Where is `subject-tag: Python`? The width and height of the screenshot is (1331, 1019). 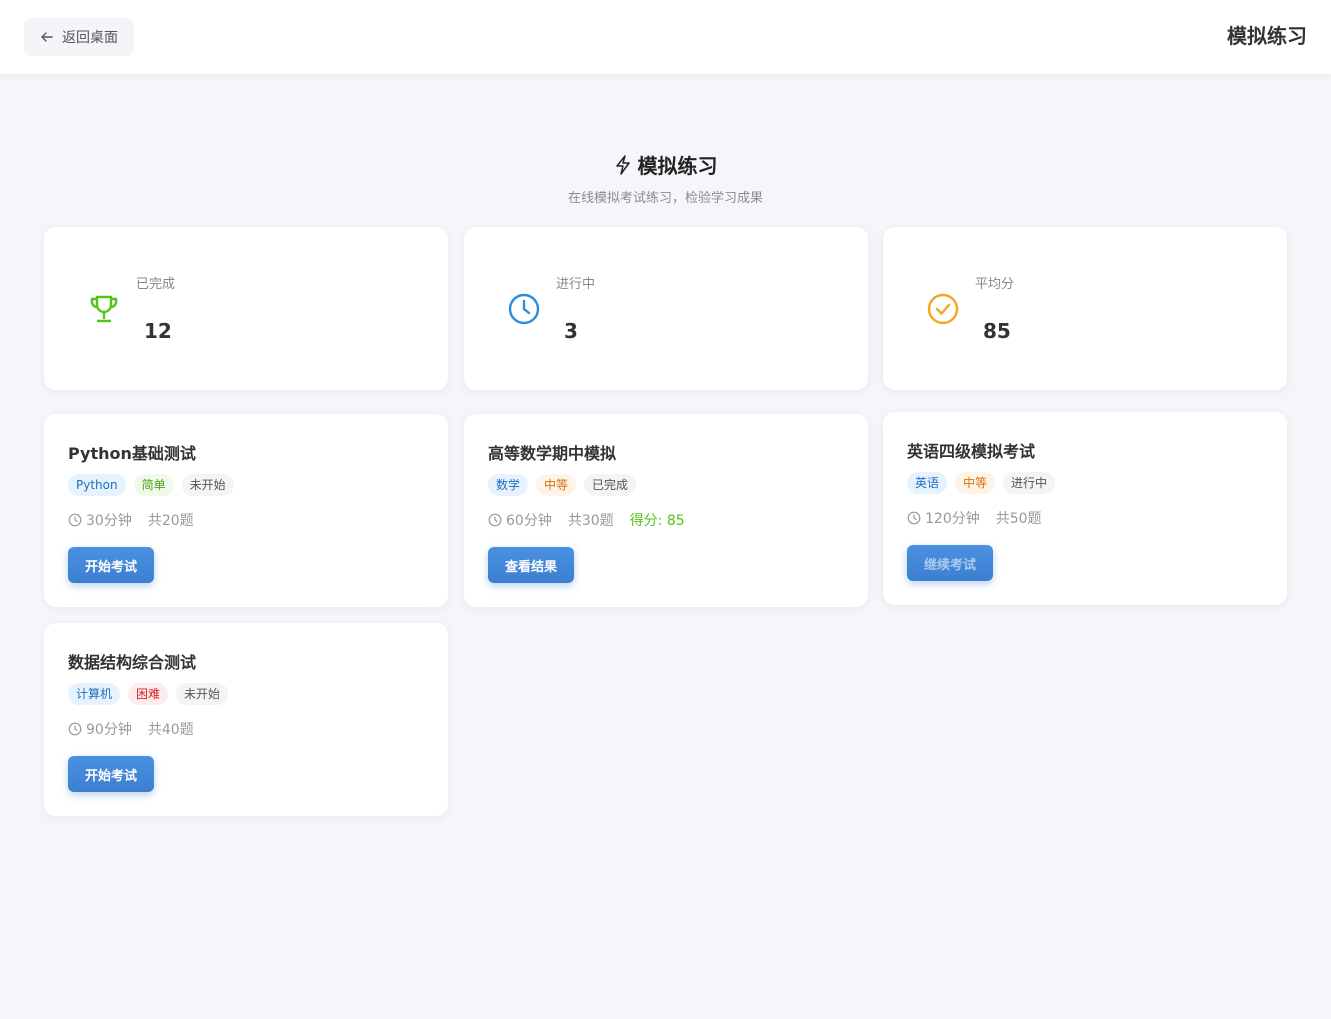
subject-tag: Python is located at coordinates (97, 485).